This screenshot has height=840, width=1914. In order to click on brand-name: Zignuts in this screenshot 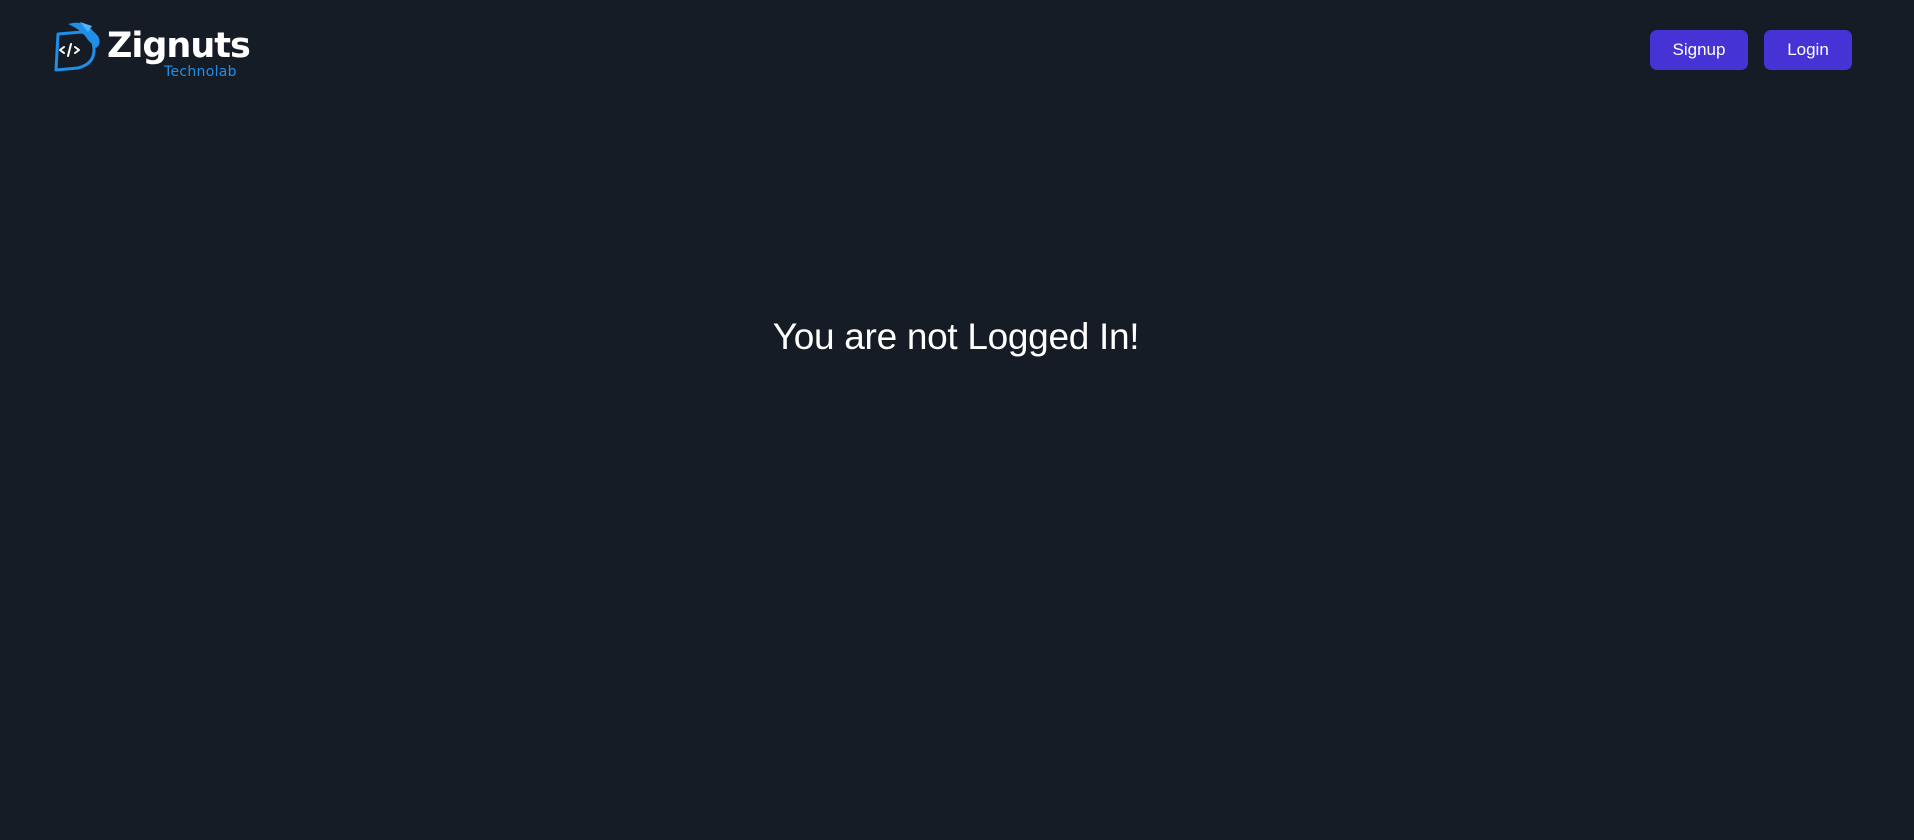, I will do `click(179, 46)`.